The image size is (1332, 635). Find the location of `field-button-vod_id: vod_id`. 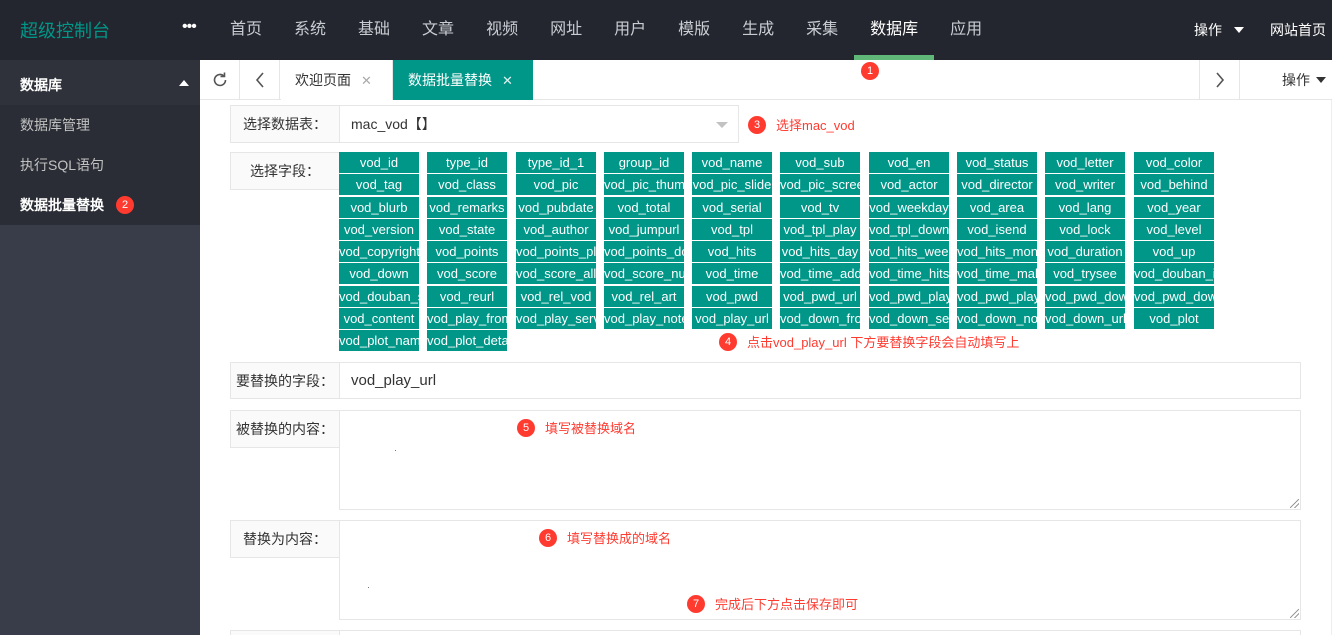

field-button-vod_id: vod_id is located at coordinates (379, 162).